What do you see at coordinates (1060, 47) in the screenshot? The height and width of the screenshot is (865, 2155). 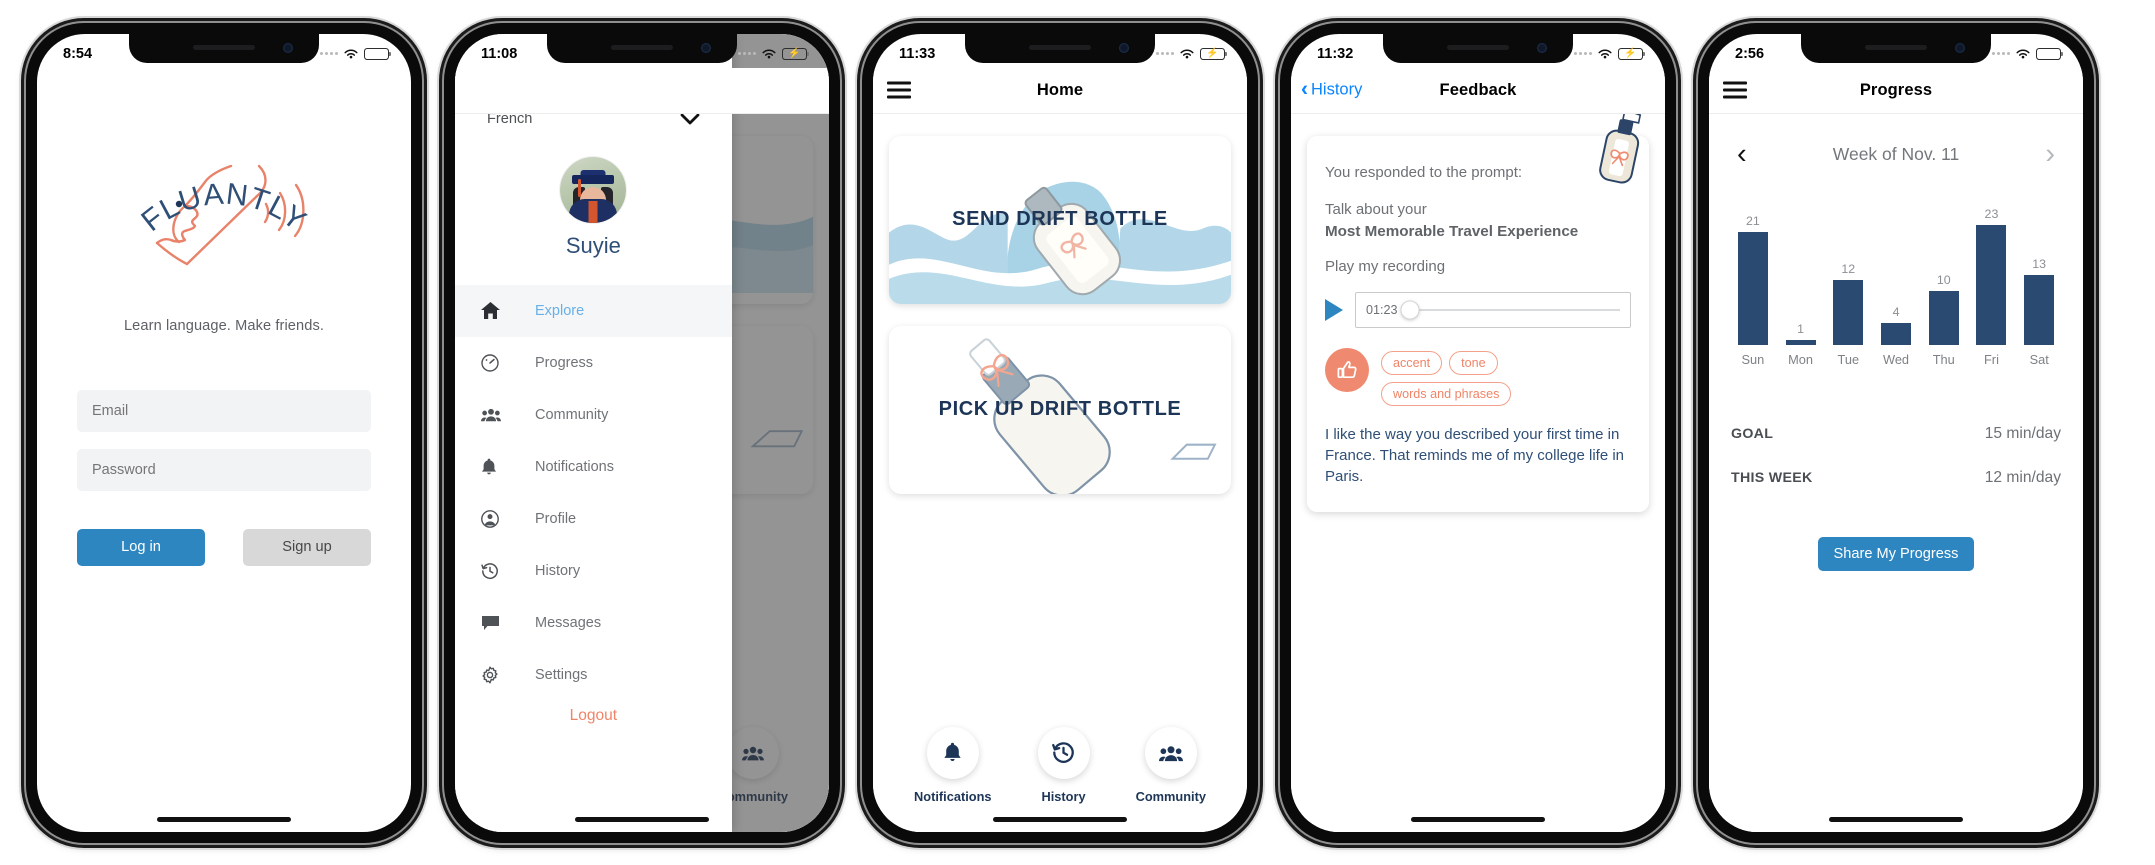 I see `earpiece-speaker` at bounding box center [1060, 47].